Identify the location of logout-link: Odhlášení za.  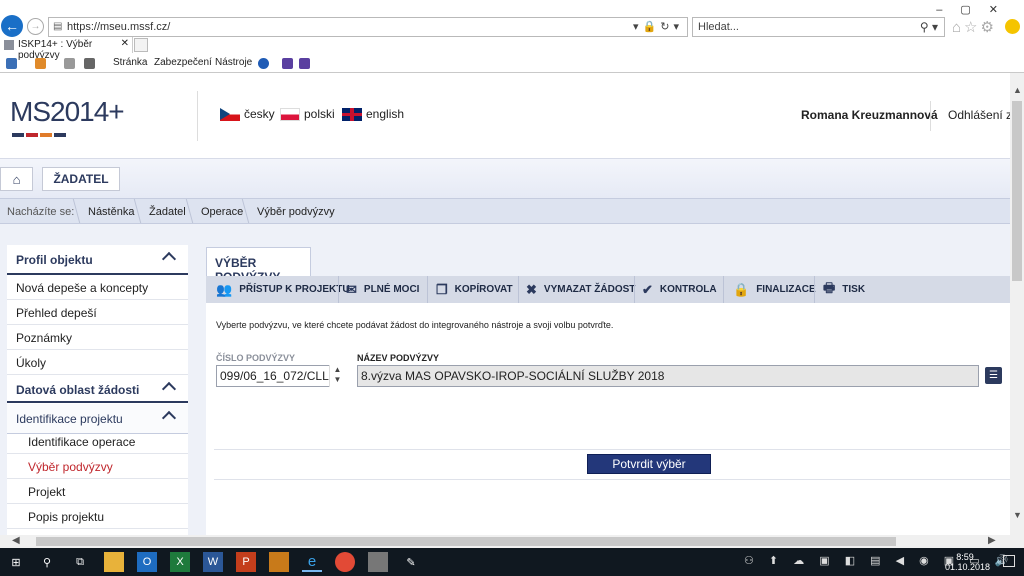
(979, 115).